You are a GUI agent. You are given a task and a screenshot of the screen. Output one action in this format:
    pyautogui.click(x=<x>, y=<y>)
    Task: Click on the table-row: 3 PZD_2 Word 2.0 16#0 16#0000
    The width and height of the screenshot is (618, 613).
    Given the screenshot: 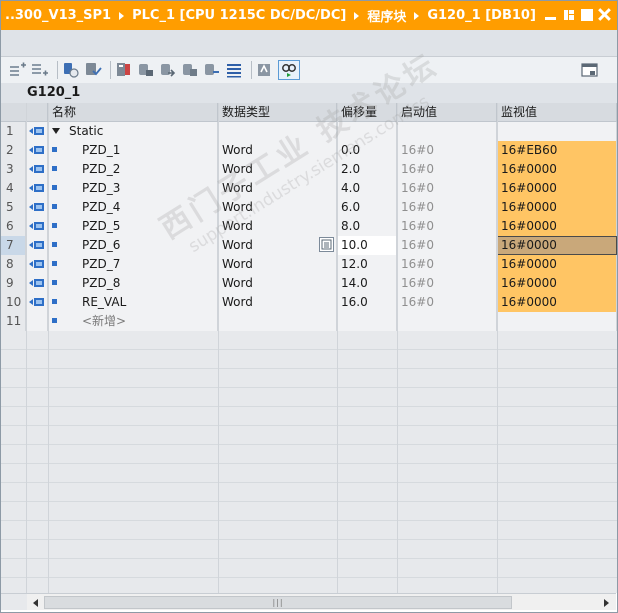 What is the action you would take?
    pyautogui.click(x=309, y=169)
    